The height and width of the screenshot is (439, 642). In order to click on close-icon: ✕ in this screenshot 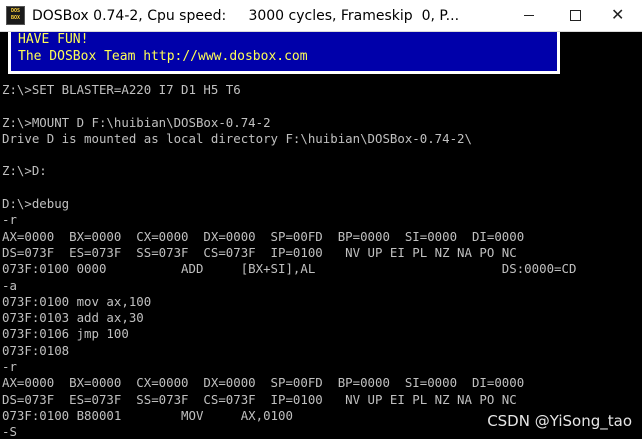, I will do `click(618, 14)`.